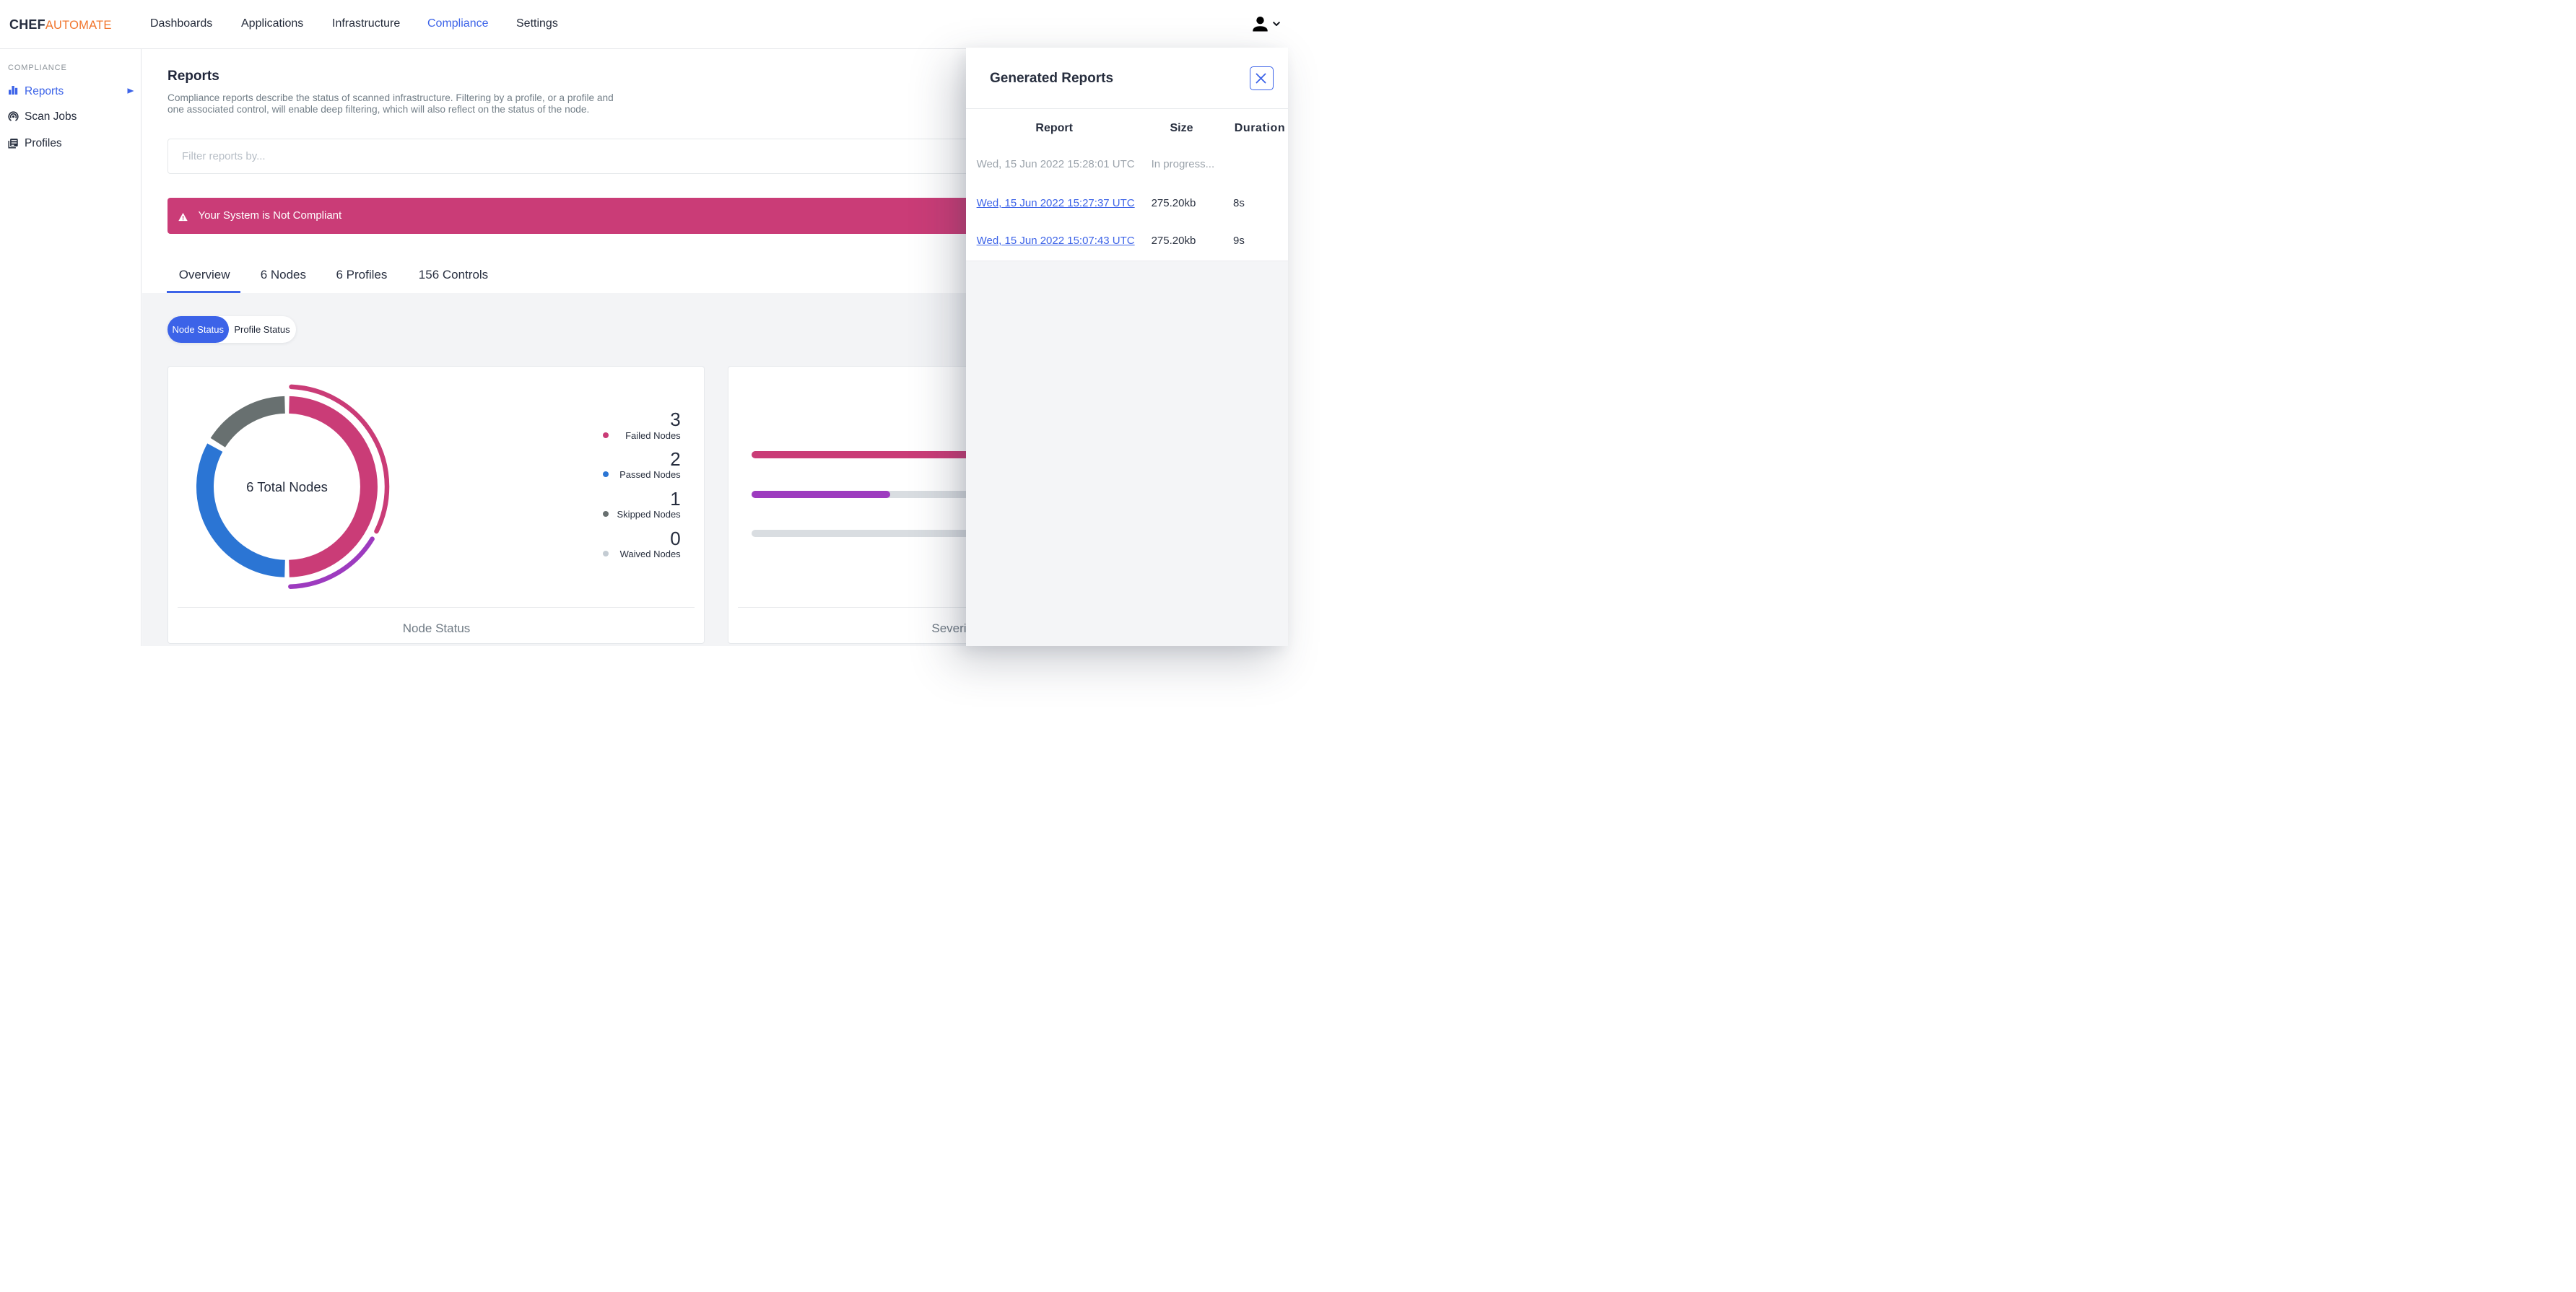 The image size is (2576, 1292). Describe the element at coordinates (287, 486) in the screenshot. I see `svg-text: 6 Total Nodes` at that location.